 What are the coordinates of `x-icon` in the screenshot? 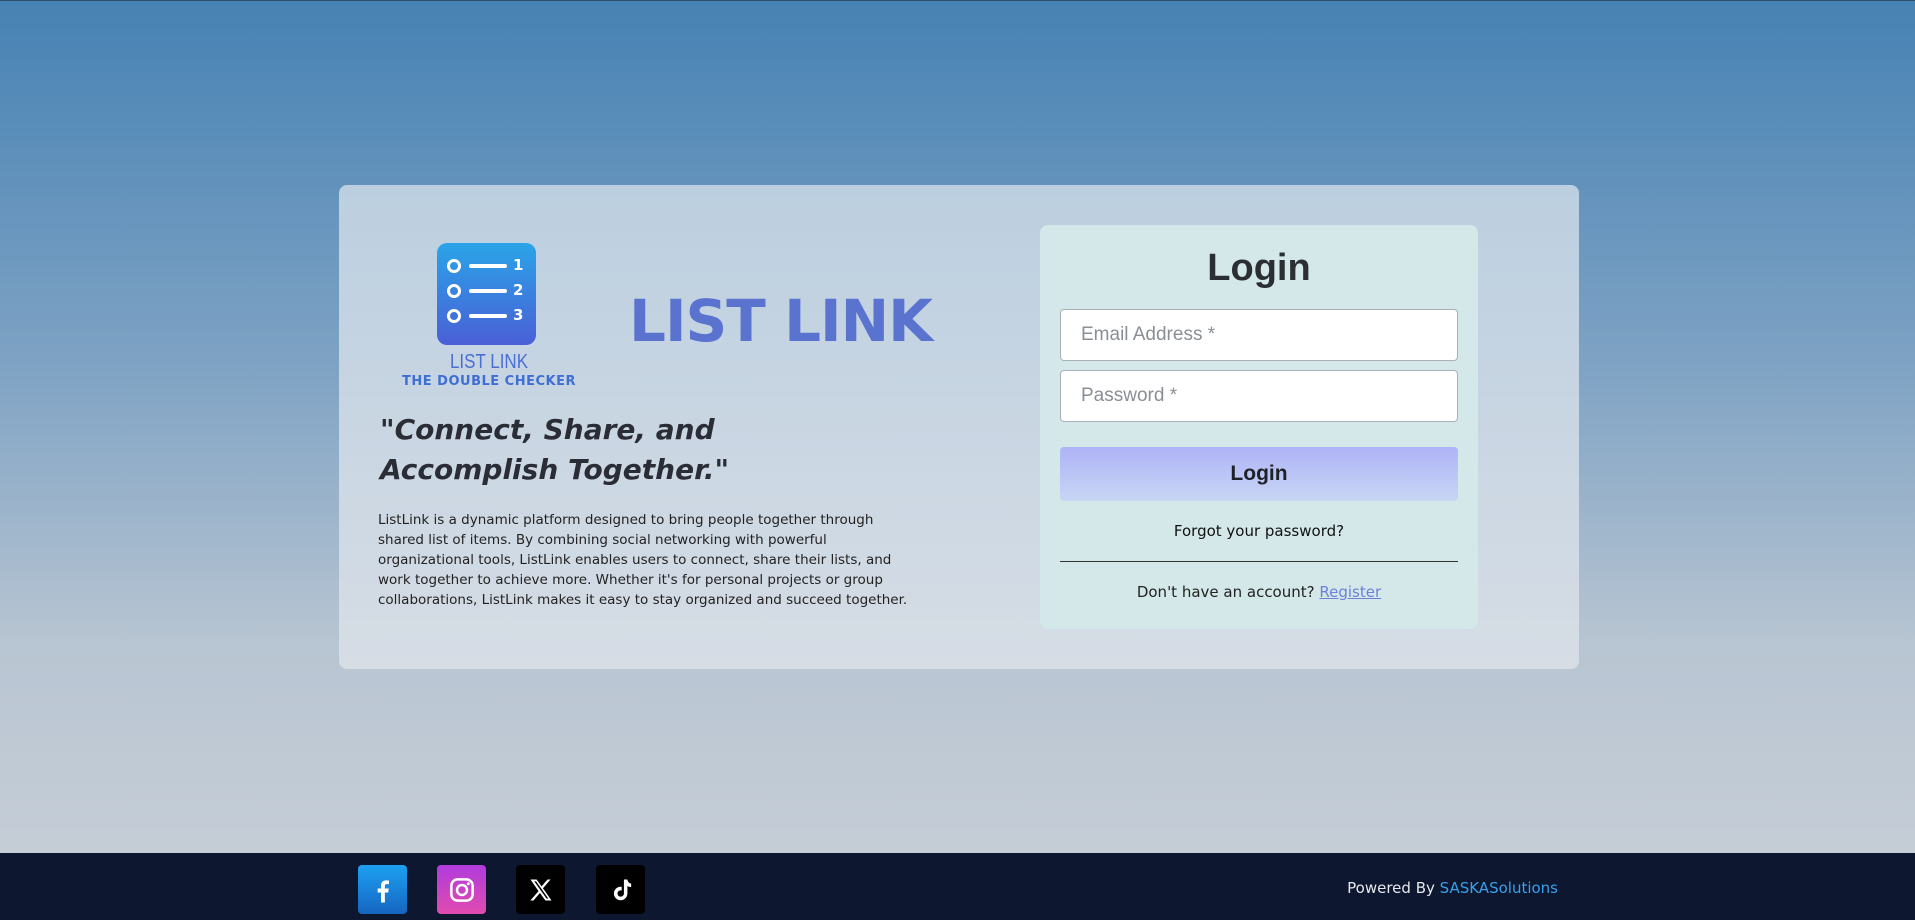 It's located at (540, 889).